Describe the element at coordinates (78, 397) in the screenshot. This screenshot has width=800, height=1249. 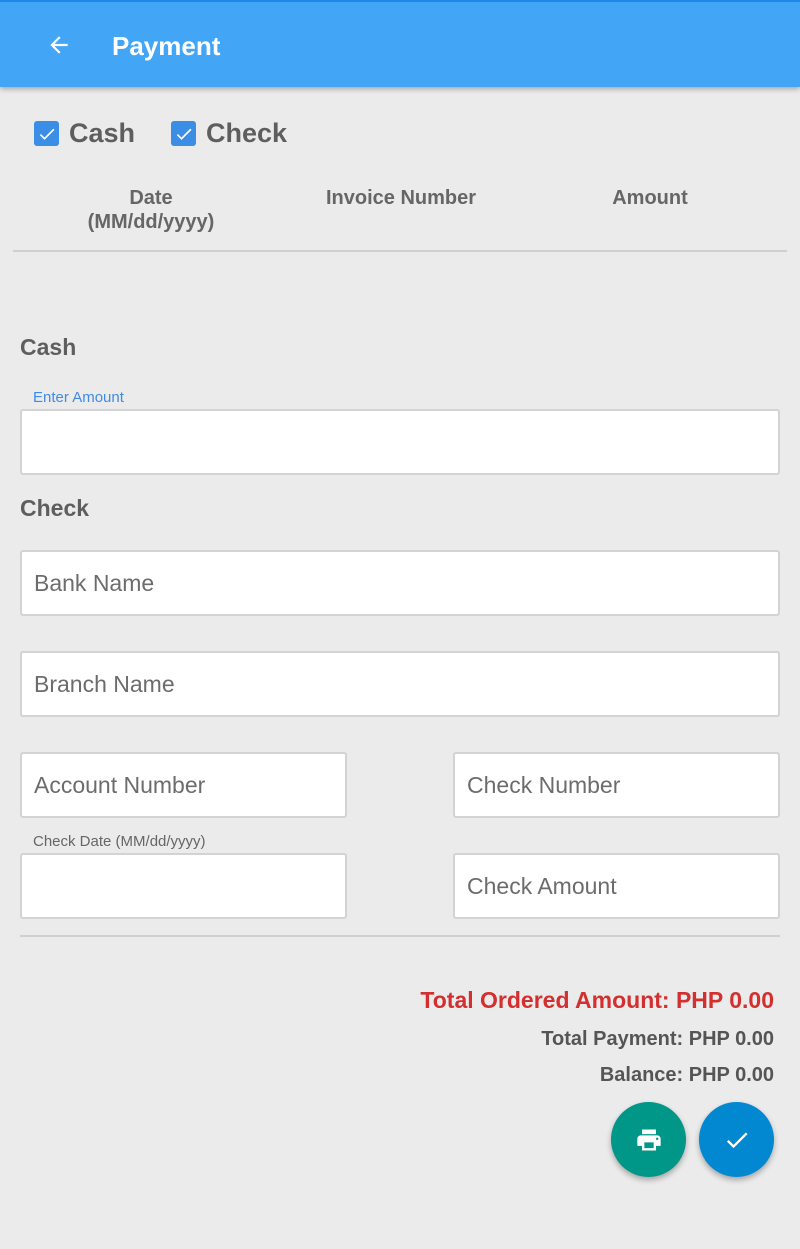
I see `enter-amount-label: Enter Amount` at that location.